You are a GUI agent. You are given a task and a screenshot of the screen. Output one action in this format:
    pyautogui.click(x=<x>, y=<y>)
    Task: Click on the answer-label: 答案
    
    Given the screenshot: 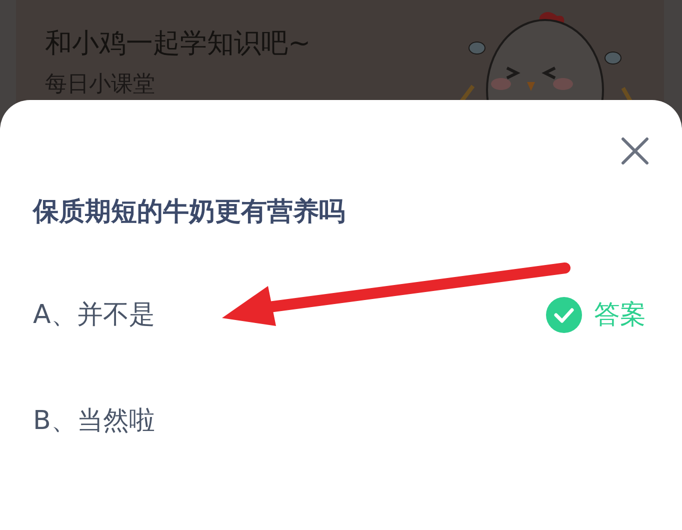 What is the action you would take?
    pyautogui.click(x=620, y=315)
    